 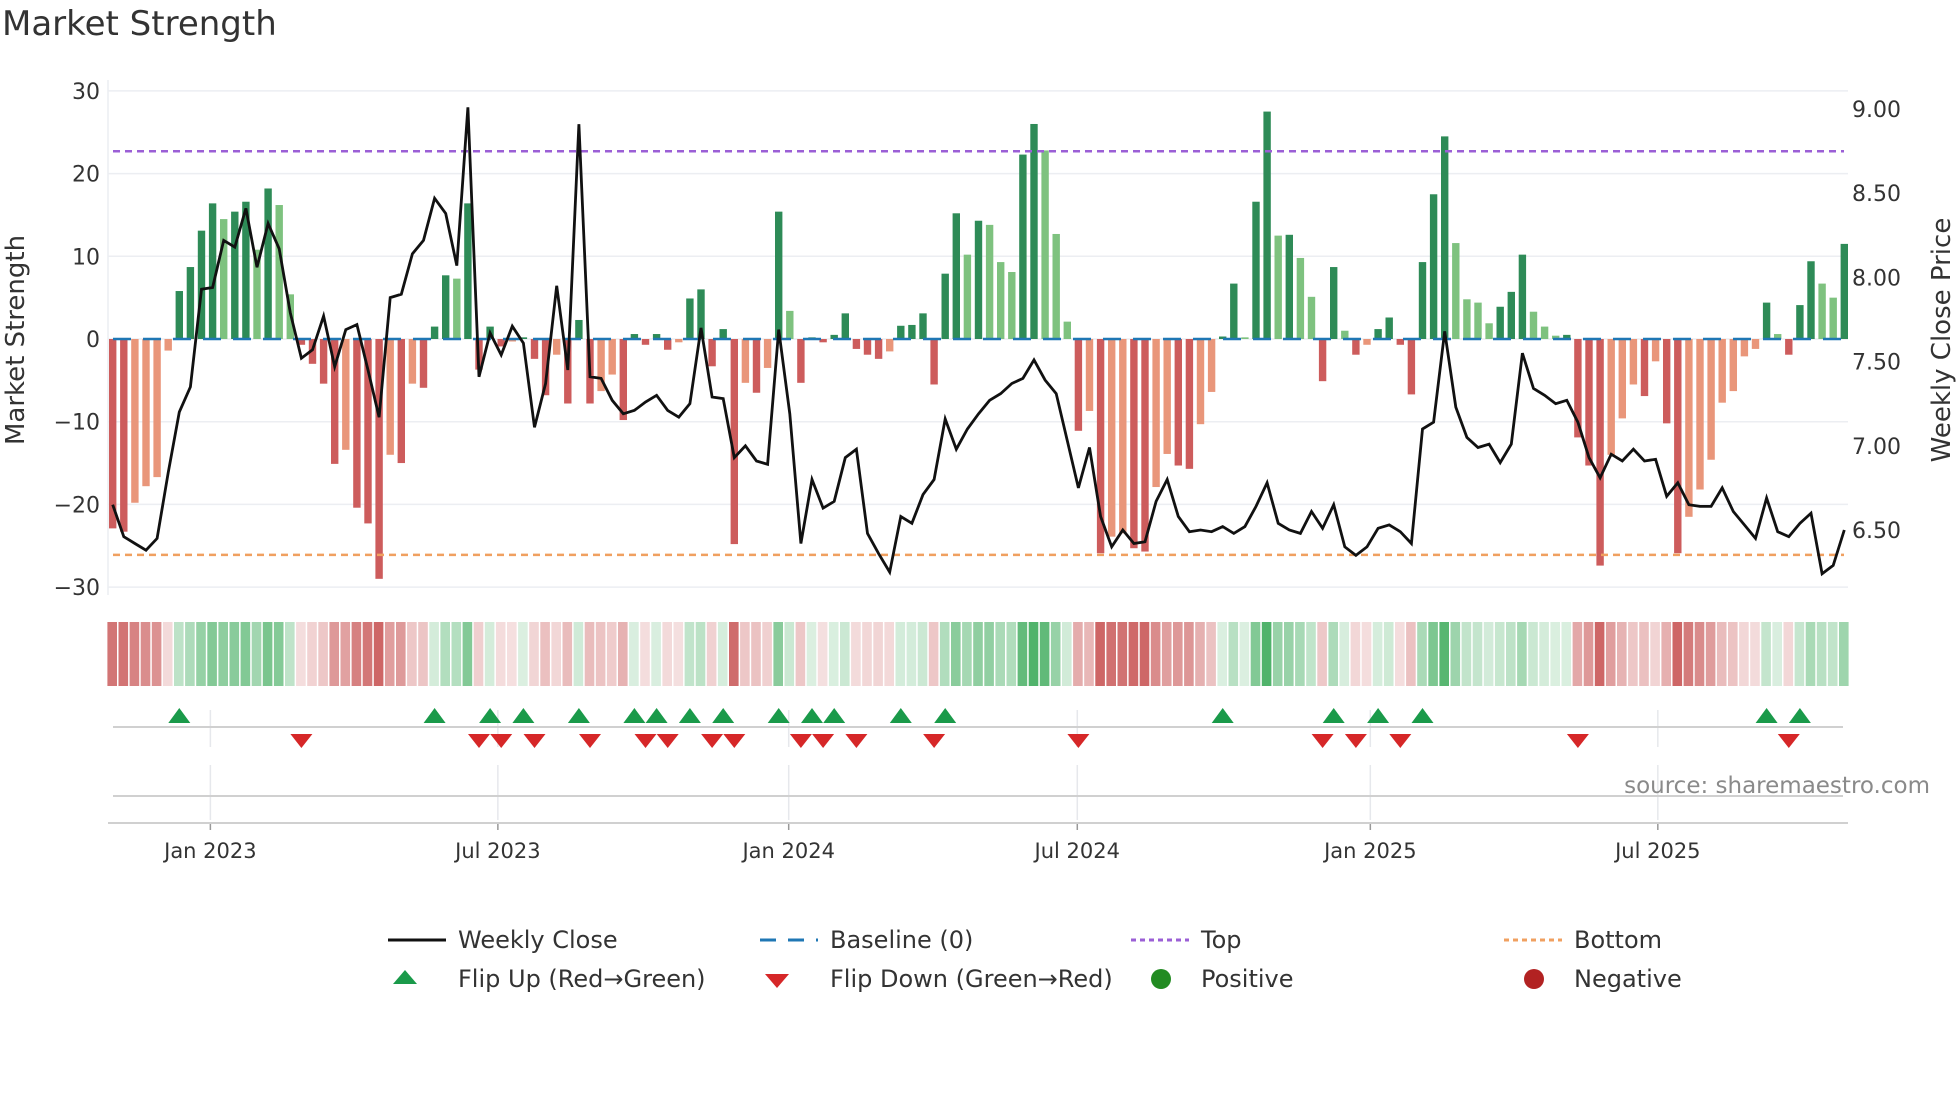 I want to click on y-tick-label: 0, so click(x=93, y=340).